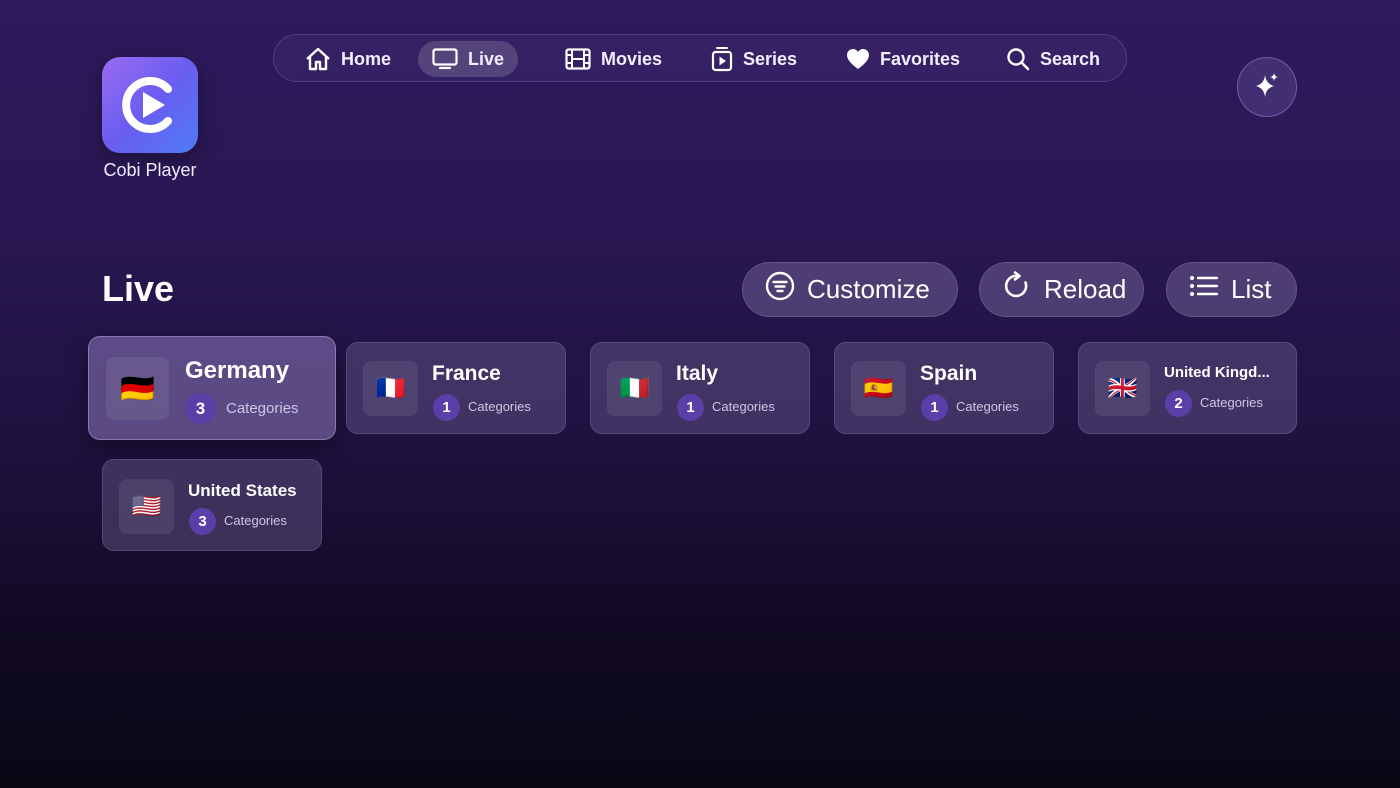 This screenshot has width=1400, height=788. Describe the element at coordinates (632, 58) in the screenshot. I see `nav-movies-label: Movies` at that location.